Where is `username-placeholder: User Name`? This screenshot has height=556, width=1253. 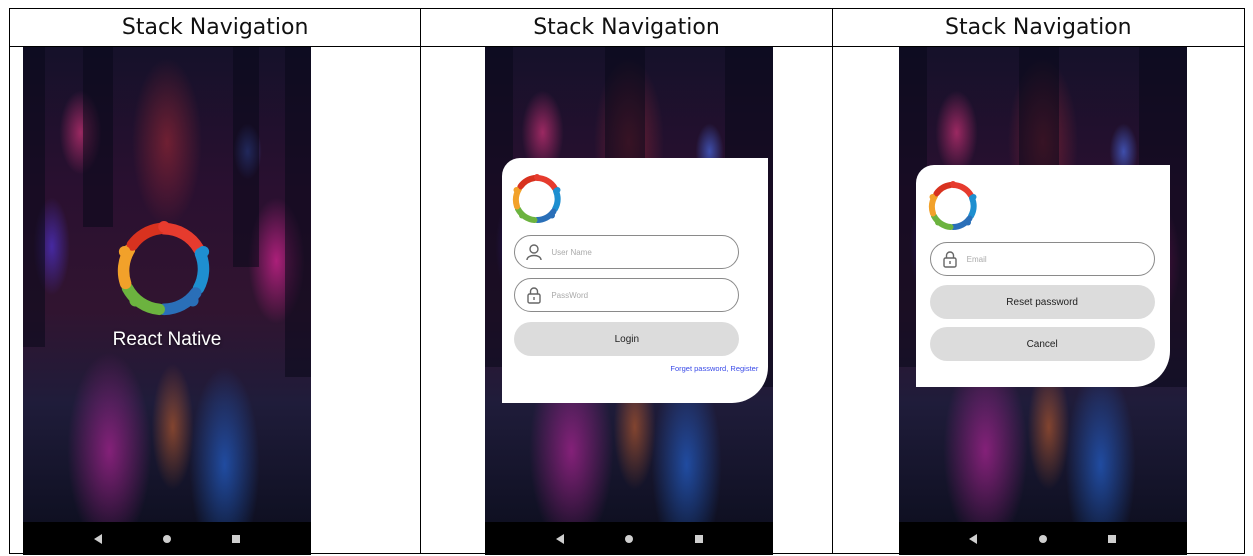
username-placeholder: User Name is located at coordinates (571, 252).